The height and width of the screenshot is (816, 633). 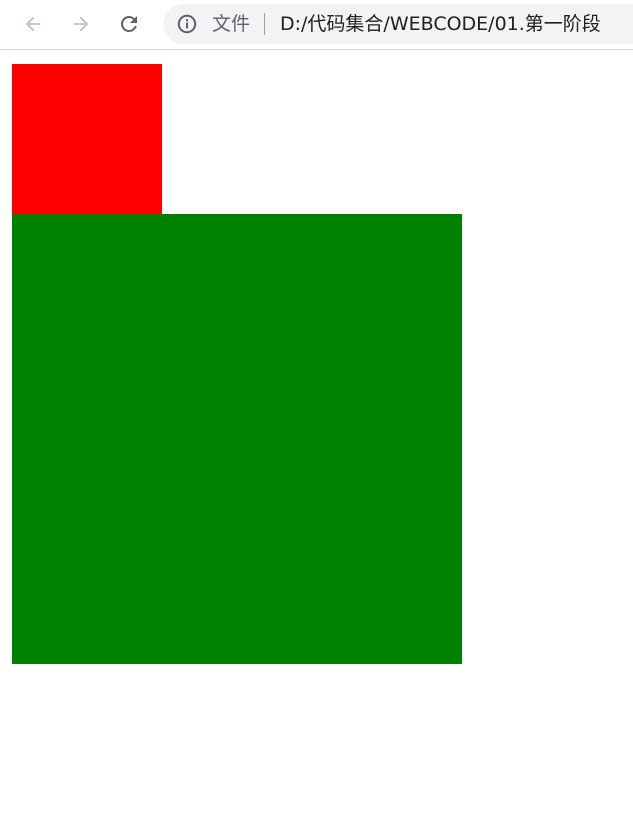 I want to click on reload-icon, so click(x=128, y=23).